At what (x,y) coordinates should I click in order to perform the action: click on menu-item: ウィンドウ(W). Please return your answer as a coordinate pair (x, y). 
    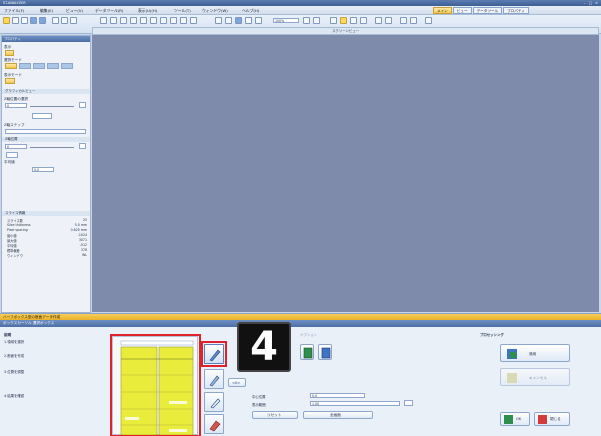
    Looking at the image, I should click on (215, 11).